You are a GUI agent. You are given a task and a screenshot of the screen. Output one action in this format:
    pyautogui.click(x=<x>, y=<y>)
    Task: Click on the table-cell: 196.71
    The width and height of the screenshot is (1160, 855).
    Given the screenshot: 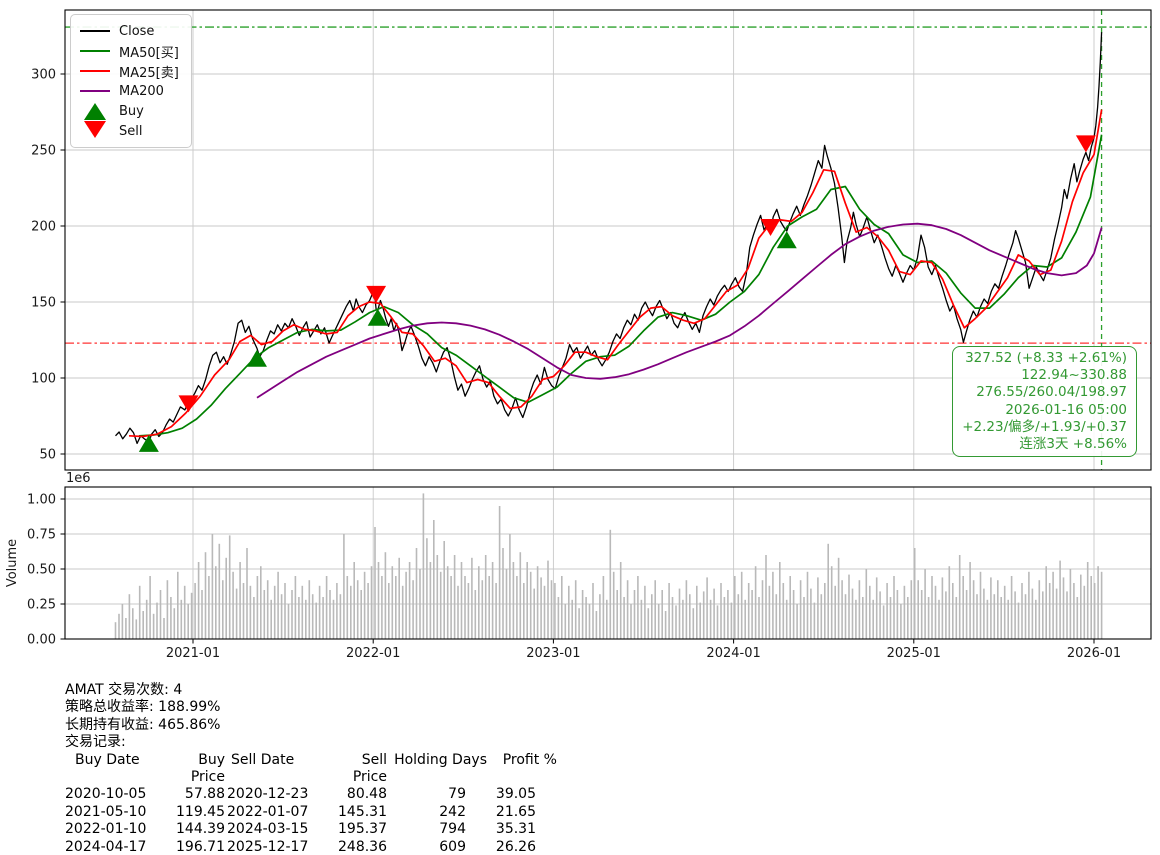 What is the action you would take?
    pyautogui.click(x=200, y=846)
    